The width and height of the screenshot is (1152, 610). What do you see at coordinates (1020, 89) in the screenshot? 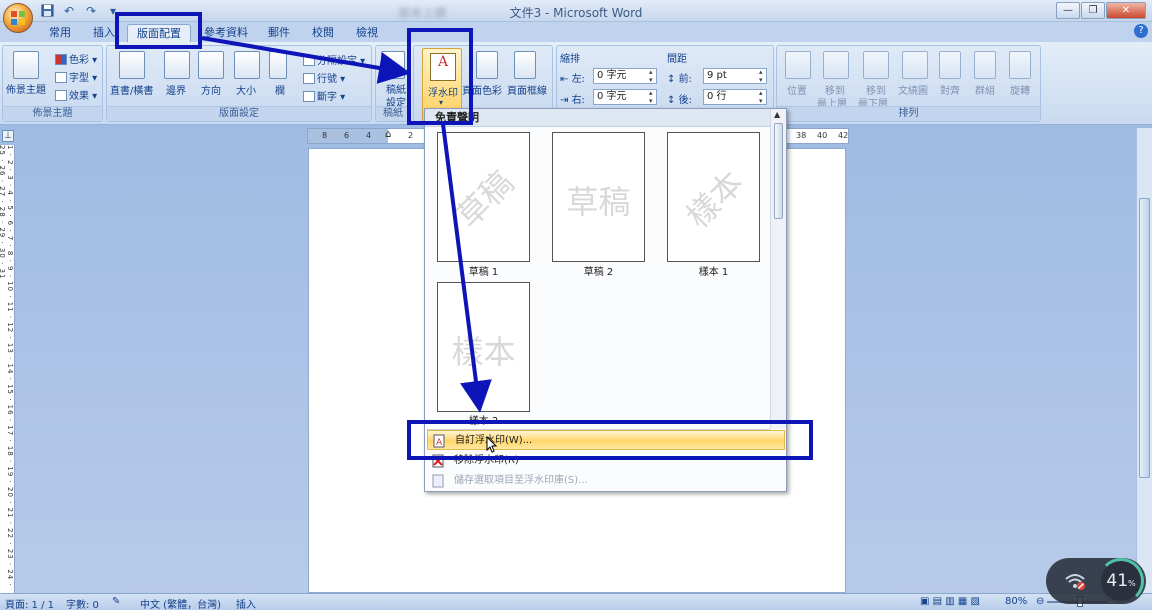
I see `rotate-button: 旋轉` at bounding box center [1020, 89].